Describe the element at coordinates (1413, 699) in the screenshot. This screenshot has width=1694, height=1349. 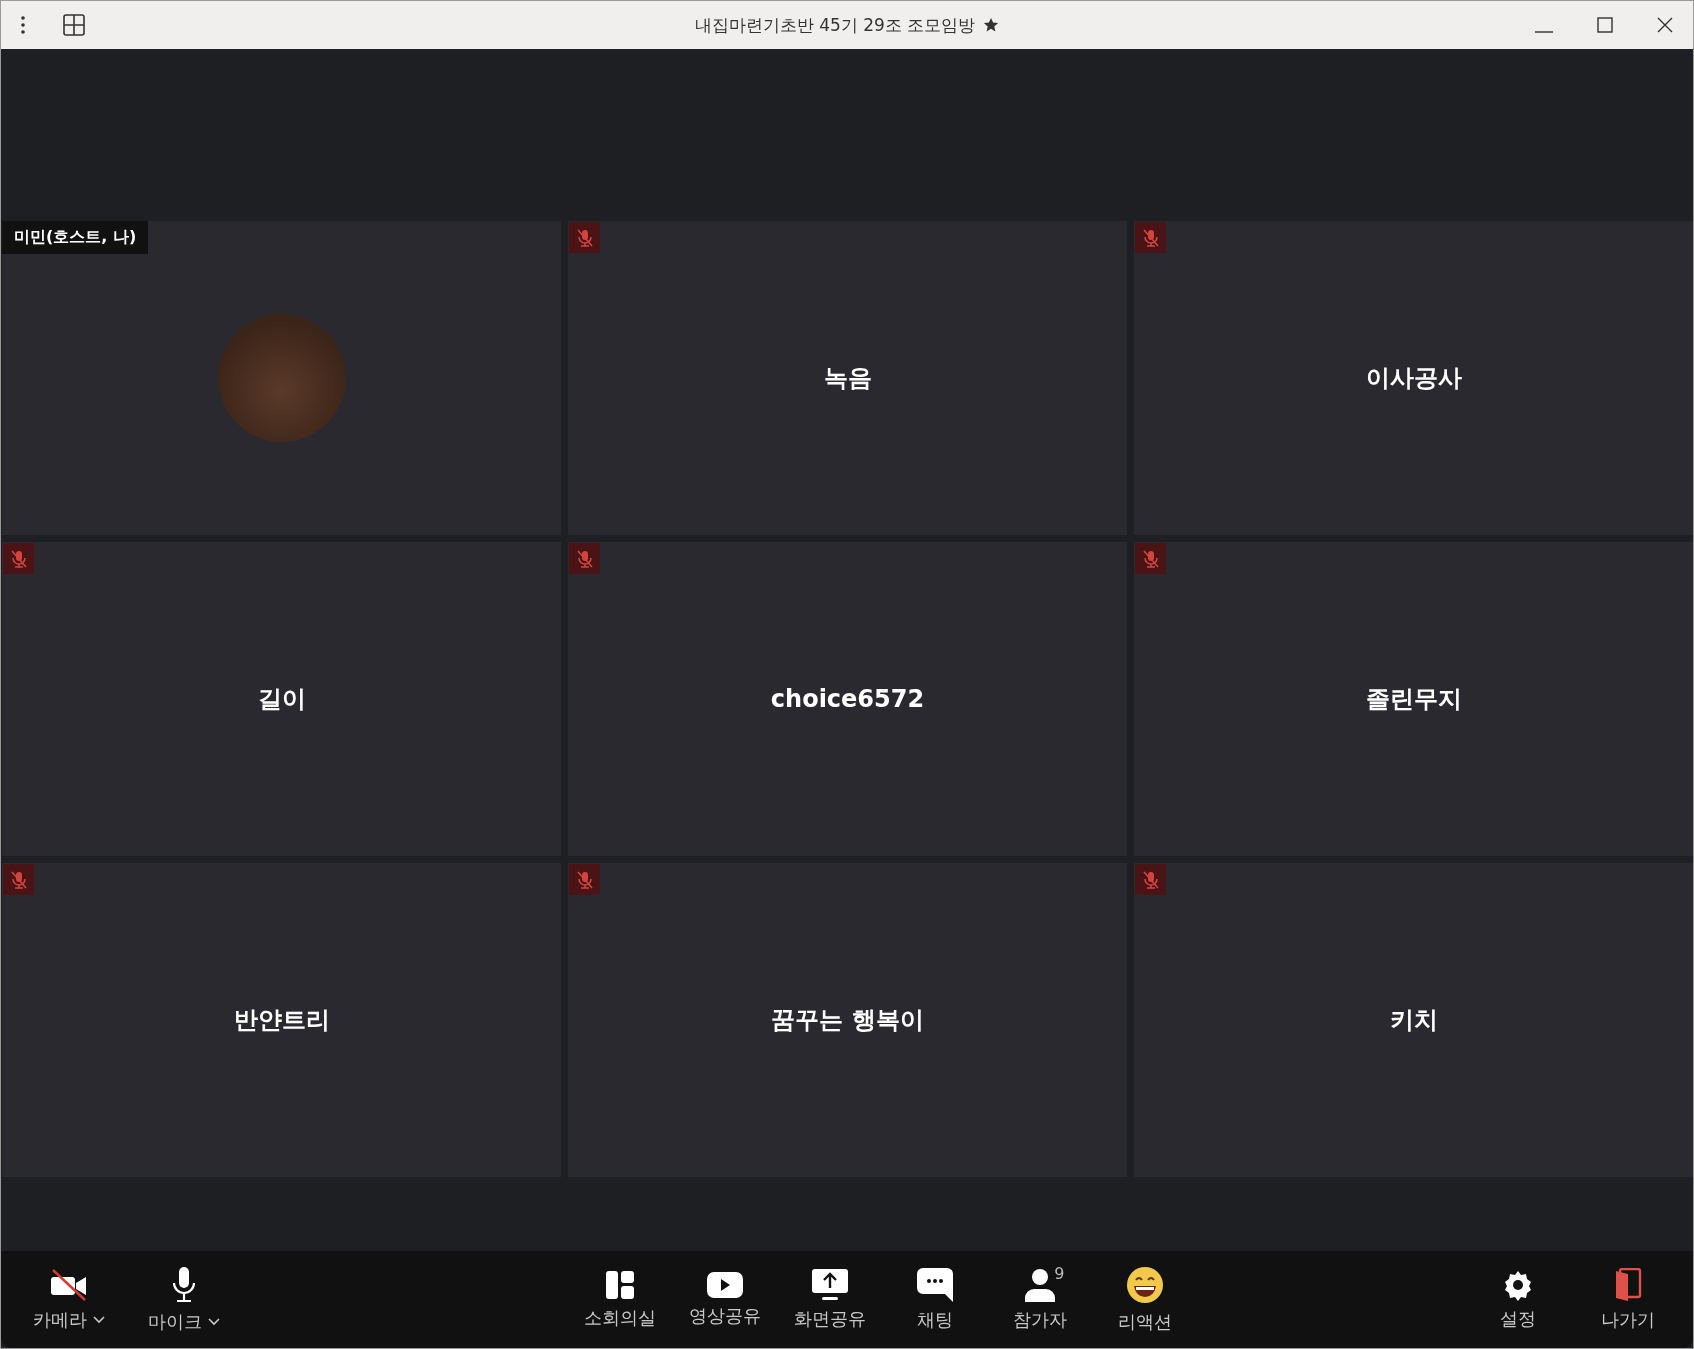
I see `participant-name: 졸린무지` at that location.